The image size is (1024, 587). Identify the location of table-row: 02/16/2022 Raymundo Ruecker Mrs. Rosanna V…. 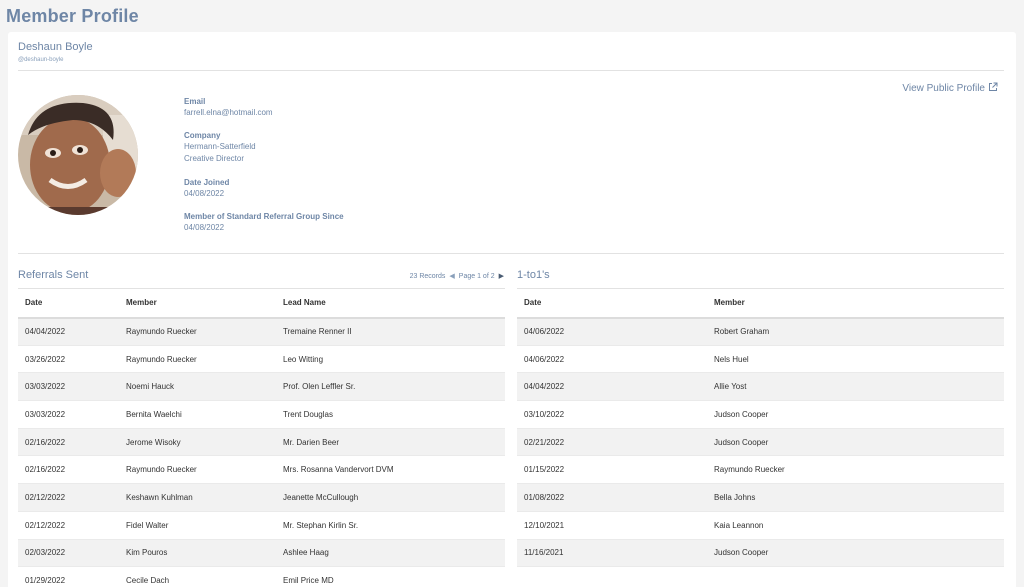
(261, 470).